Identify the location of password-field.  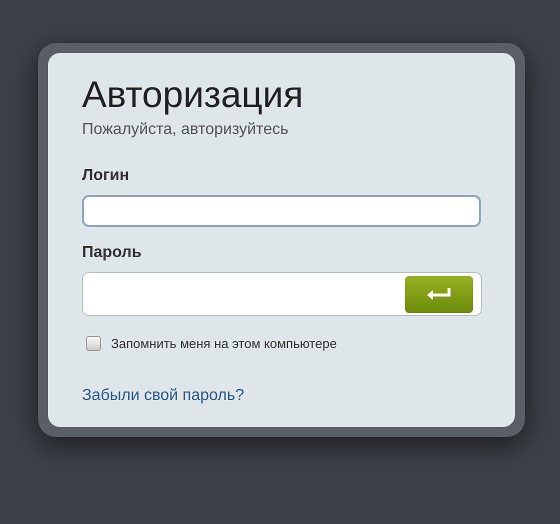
(282, 294).